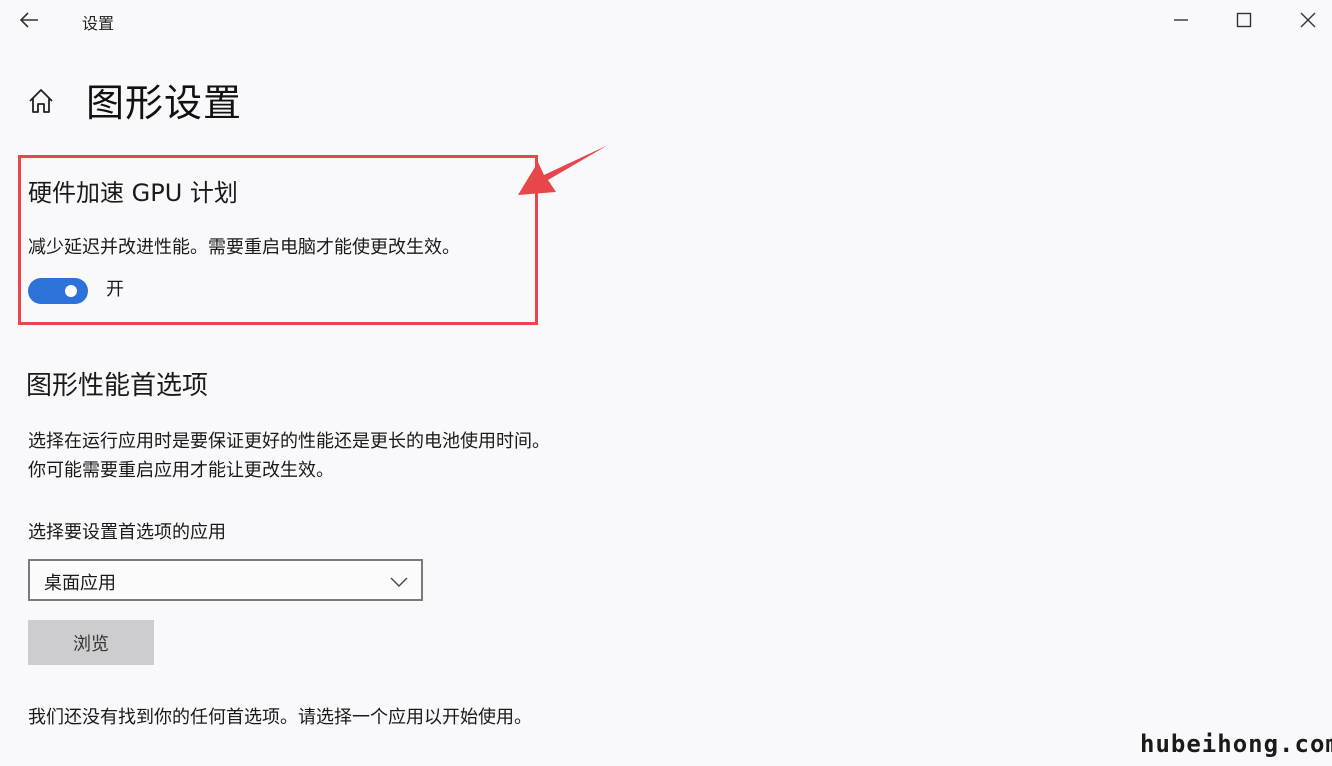 Image resolution: width=1332 pixels, height=766 pixels. What do you see at coordinates (563, 170) in the screenshot?
I see `annotation-arrow-icon` at bounding box center [563, 170].